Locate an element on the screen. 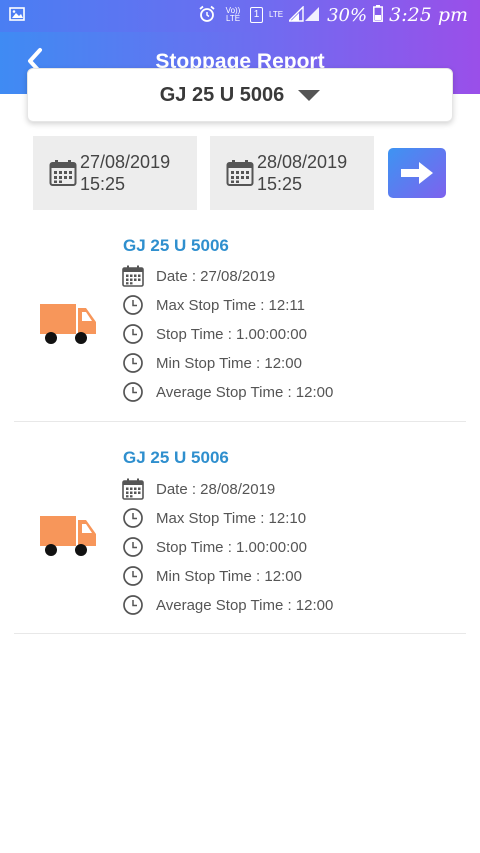 Image resolution: width=480 pixels, height=853 pixels. vehicle-dropdown-value: GJ 25 U 5006 is located at coordinates (222, 94).